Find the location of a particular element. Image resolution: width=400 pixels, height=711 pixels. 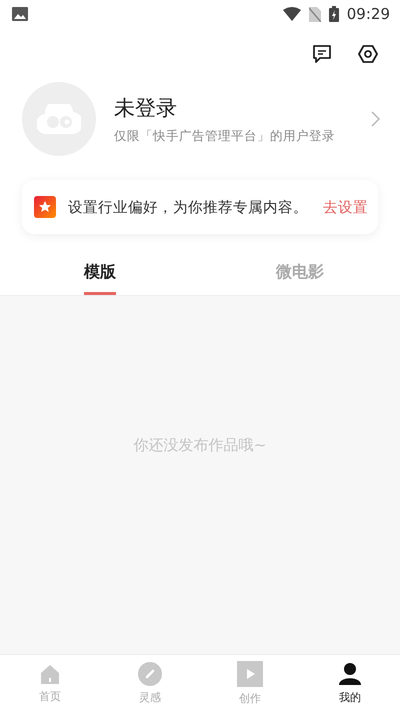

nav-item: 灵感 is located at coordinates (150, 683).